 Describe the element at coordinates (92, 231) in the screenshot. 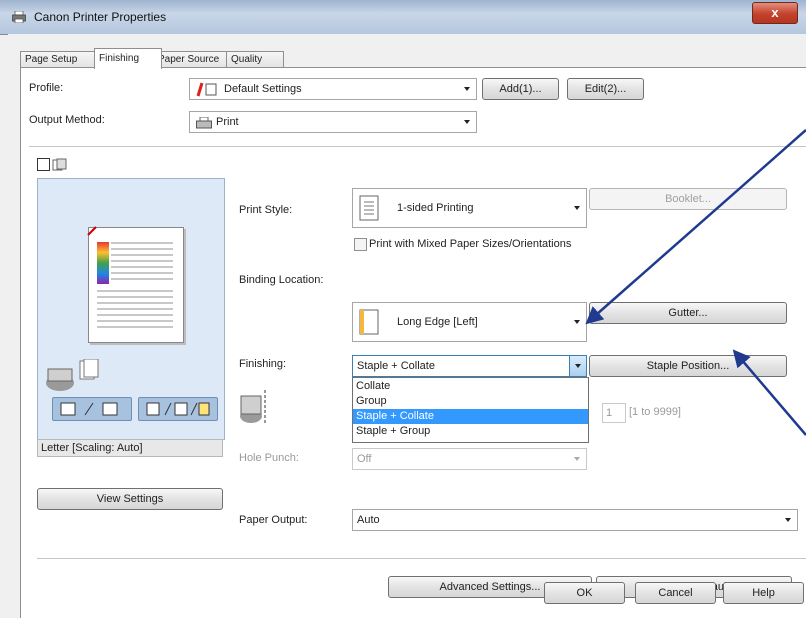

I see `staple-mark-icon` at that location.